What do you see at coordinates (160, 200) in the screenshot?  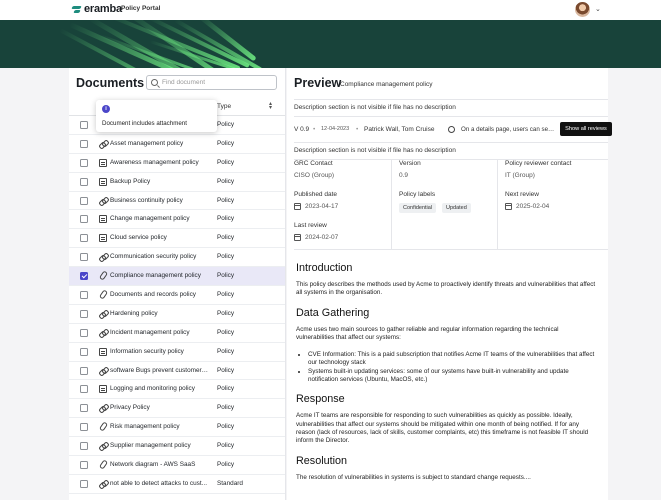 I see `document-name: Business continuity policy` at bounding box center [160, 200].